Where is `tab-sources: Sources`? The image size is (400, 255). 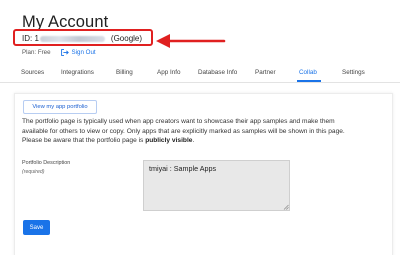
tab-sources: Sources is located at coordinates (32, 72).